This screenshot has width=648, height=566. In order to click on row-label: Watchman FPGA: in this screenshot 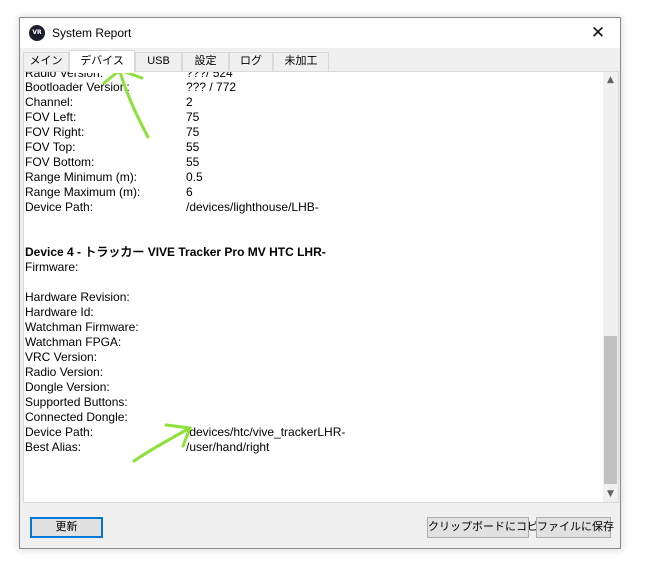, I will do `click(73, 342)`.